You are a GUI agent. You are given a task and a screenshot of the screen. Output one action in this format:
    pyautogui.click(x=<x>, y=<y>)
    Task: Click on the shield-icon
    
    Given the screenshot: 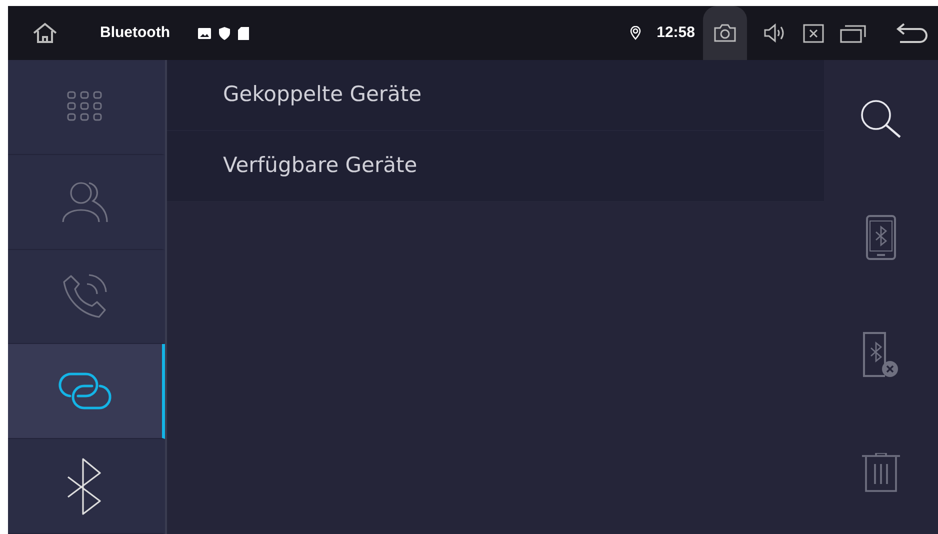 What is the action you would take?
    pyautogui.click(x=224, y=33)
    